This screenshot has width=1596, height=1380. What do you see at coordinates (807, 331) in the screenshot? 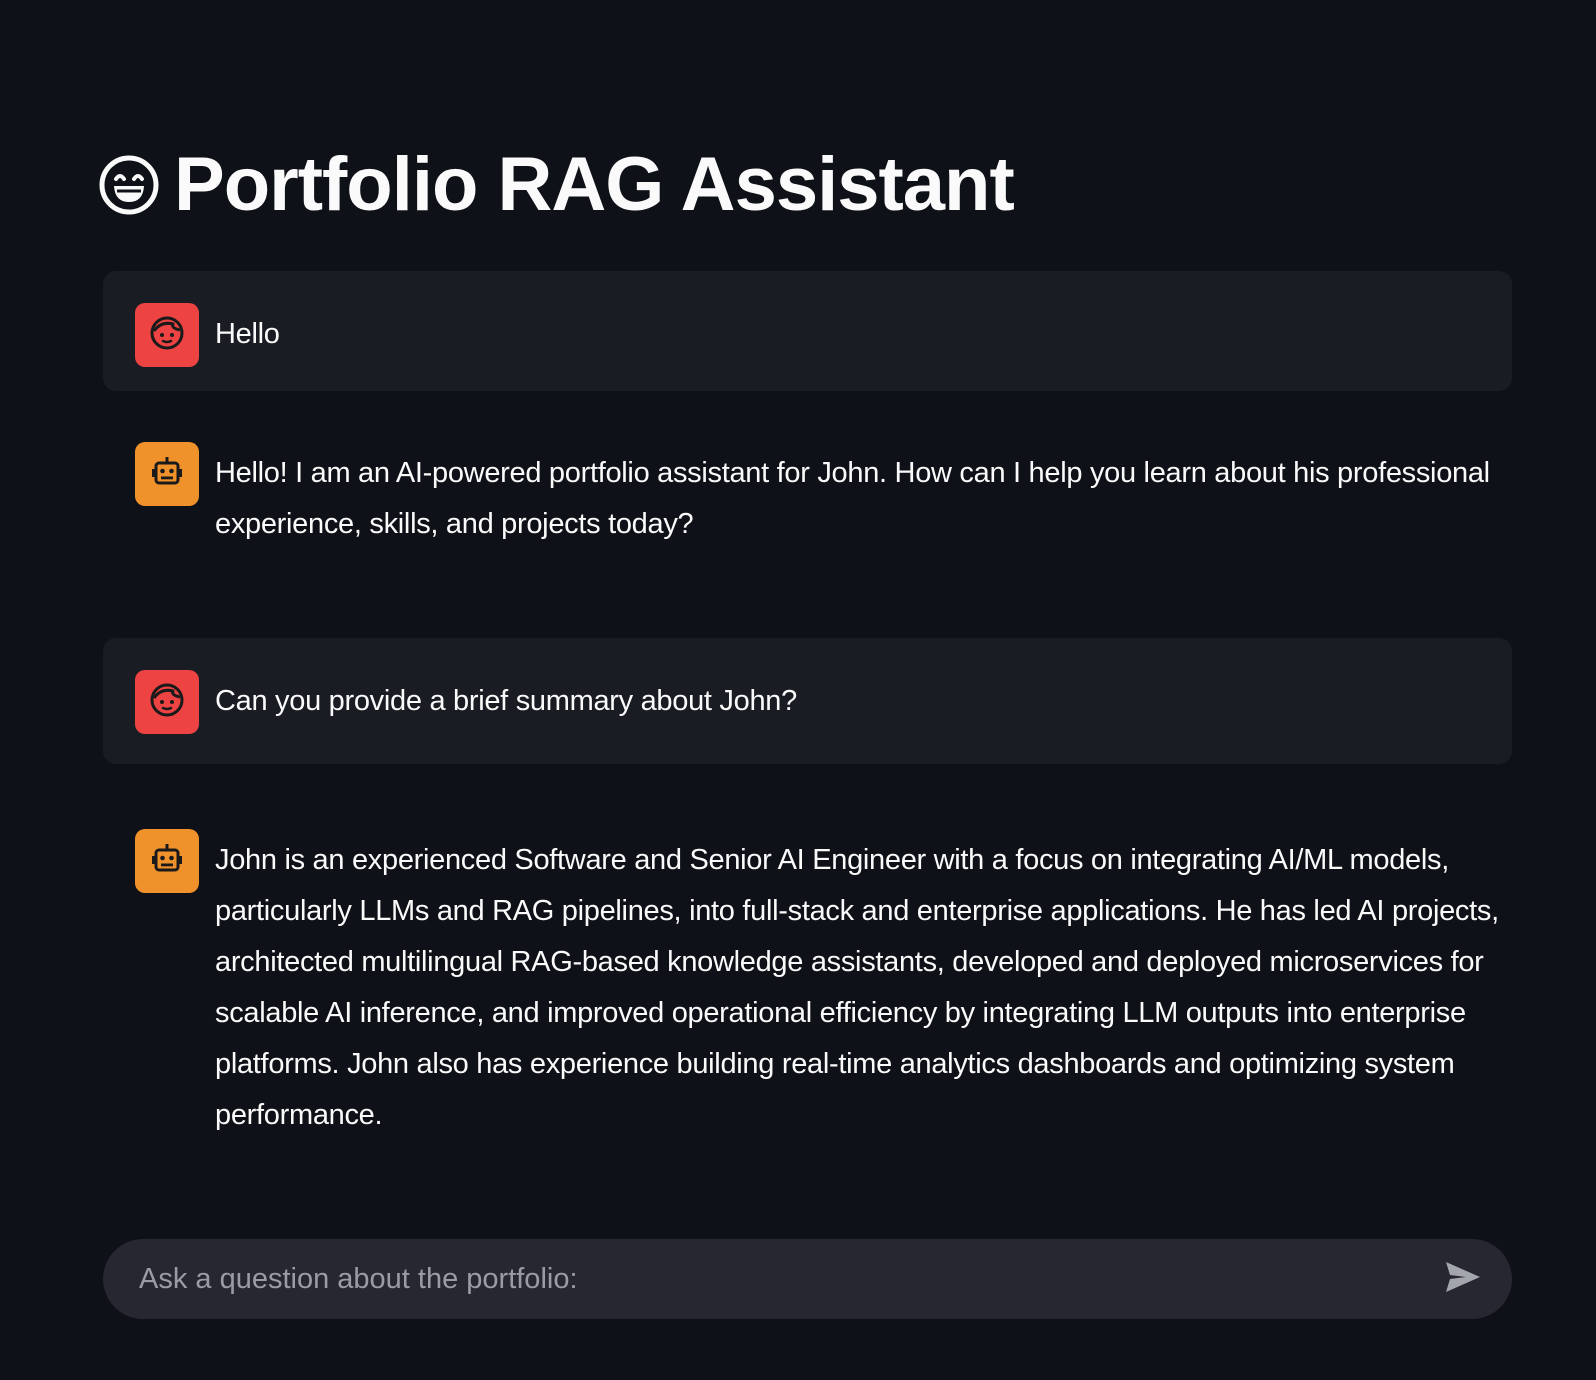
I see `chat-message-user: Hello` at bounding box center [807, 331].